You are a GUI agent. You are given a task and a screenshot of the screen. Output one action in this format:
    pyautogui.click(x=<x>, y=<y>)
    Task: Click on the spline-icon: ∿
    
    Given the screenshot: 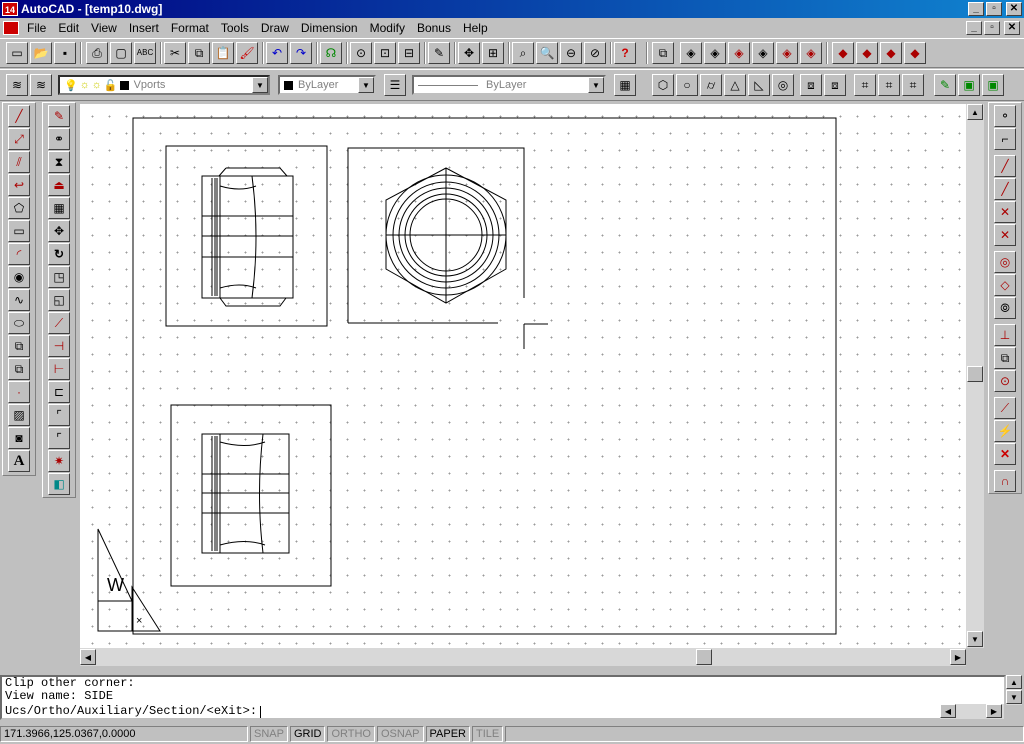 What is the action you would take?
    pyautogui.click(x=19, y=300)
    